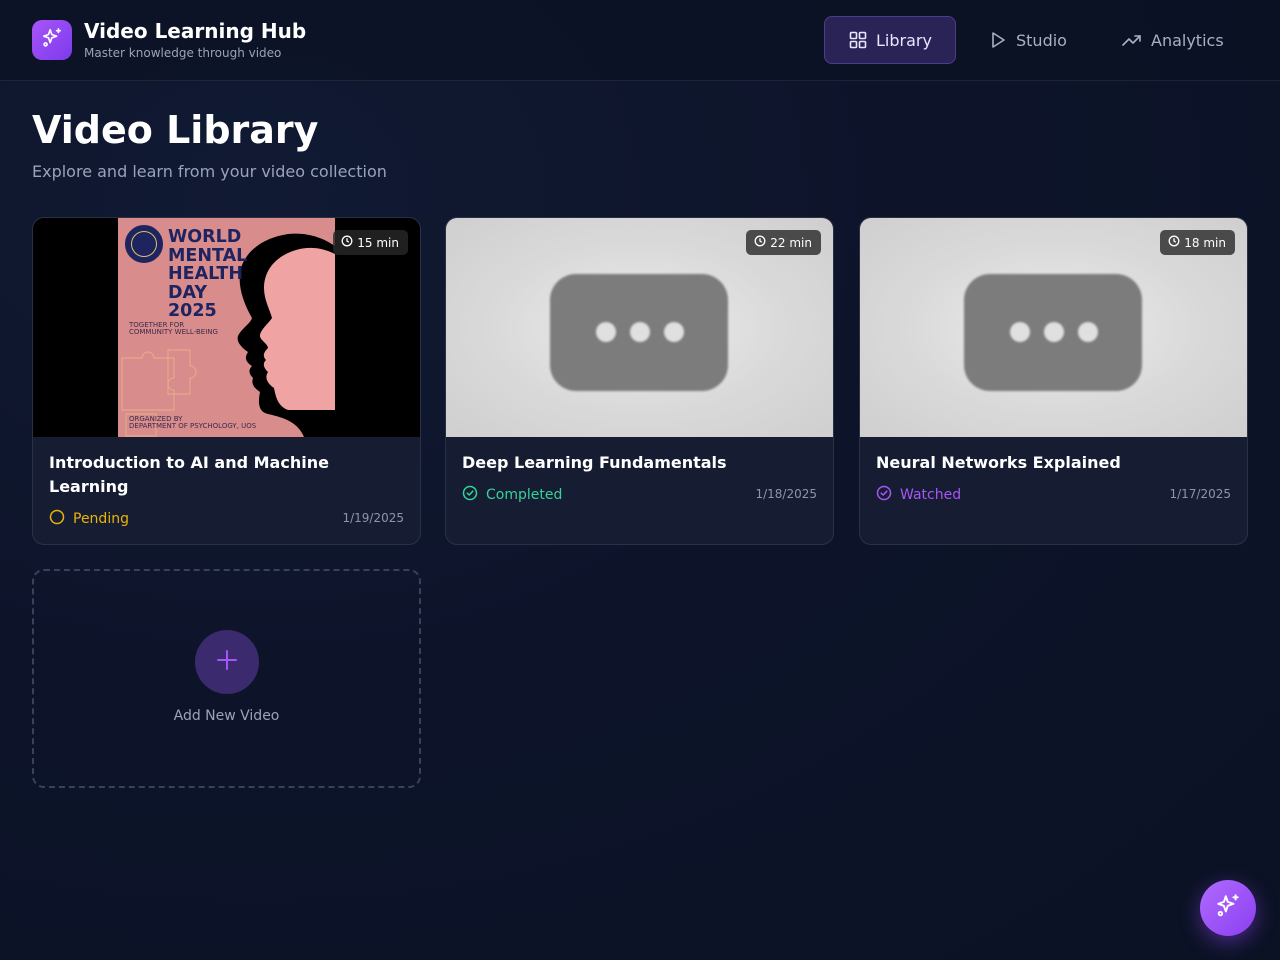 The height and width of the screenshot is (960, 1280). I want to click on video-thumbnail: 18 min, so click(1053, 327).